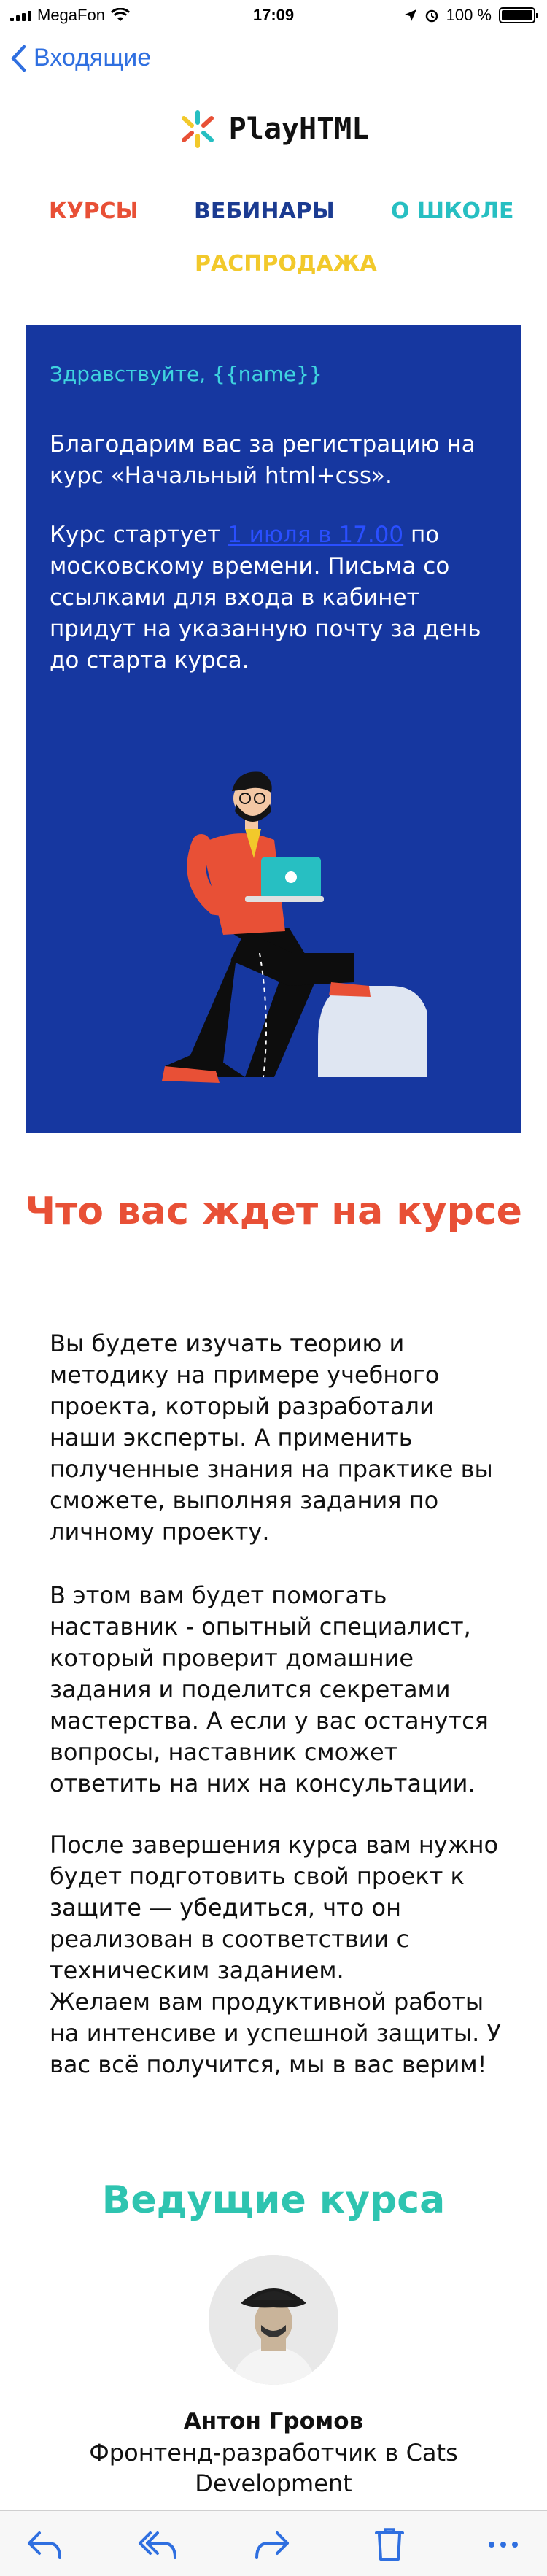  What do you see at coordinates (273, 2421) in the screenshot?
I see `tutor-name: Антон Громов` at bounding box center [273, 2421].